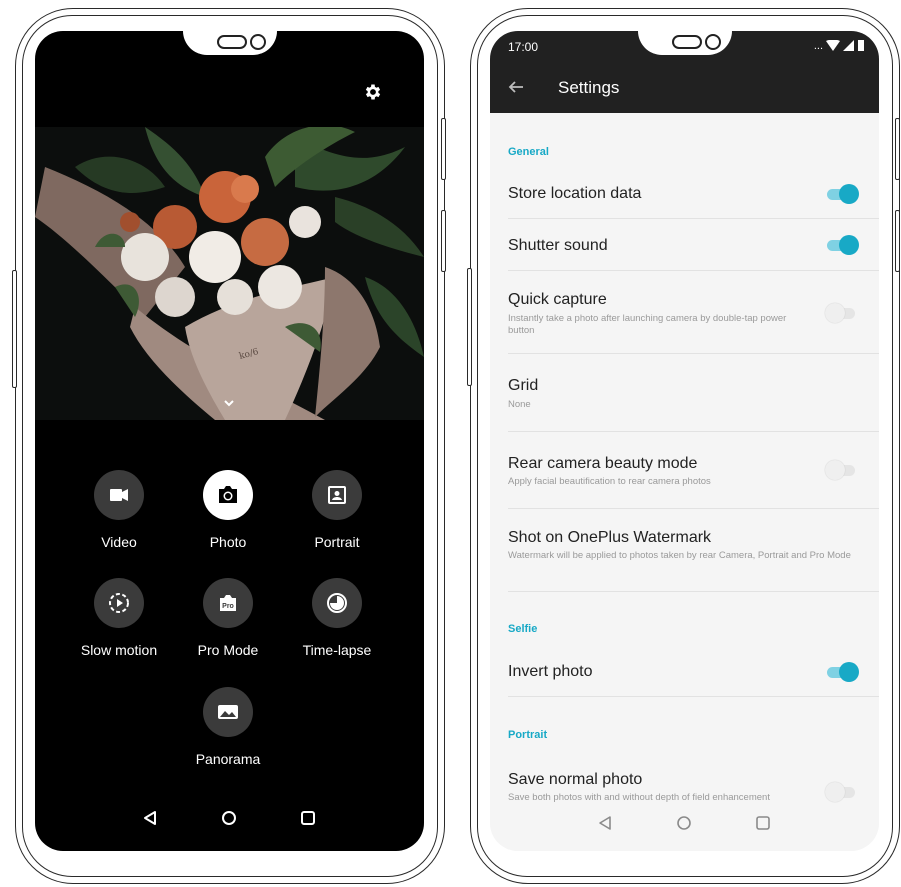  Describe the element at coordinates (575, 779) in the screenshot. I see `setting-title: Save normal photo` at that location.